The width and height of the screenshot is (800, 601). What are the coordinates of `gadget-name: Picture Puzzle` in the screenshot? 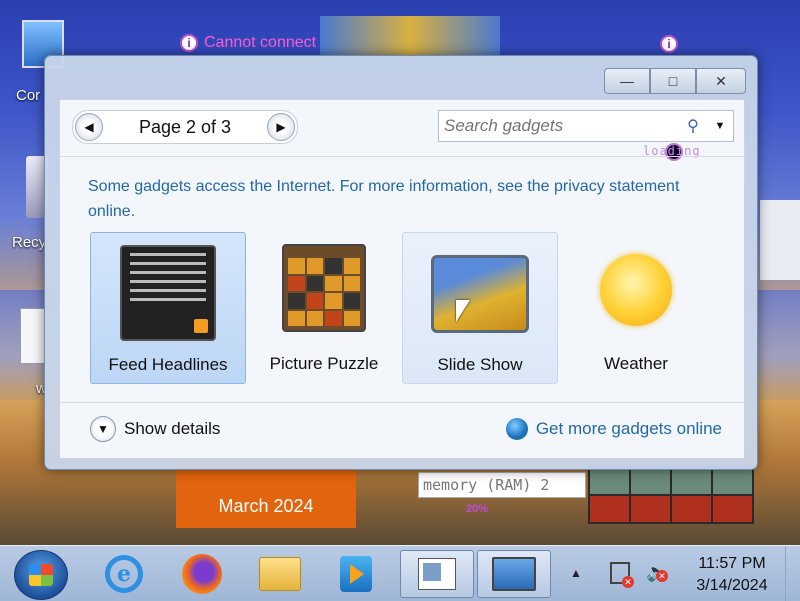 It's located at (324, 363).